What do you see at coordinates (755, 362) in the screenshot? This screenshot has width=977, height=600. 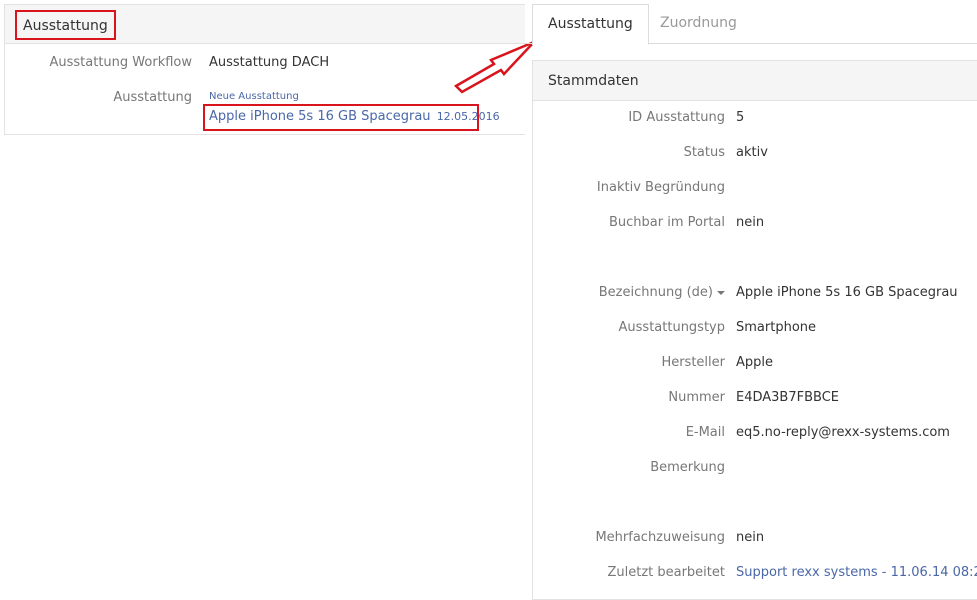 I see `maker-value: Apple` at bounding box center [755, 362].